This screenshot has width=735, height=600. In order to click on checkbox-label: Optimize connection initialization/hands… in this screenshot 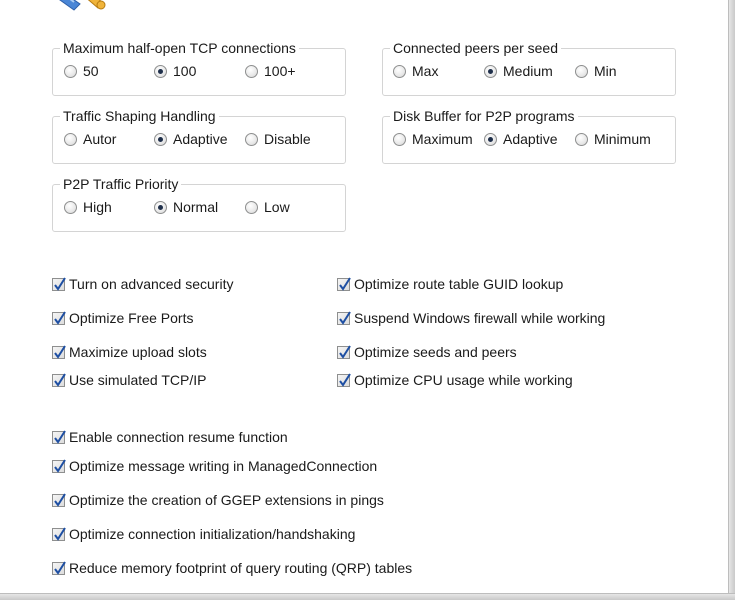, I will do `click(212, 534)`.